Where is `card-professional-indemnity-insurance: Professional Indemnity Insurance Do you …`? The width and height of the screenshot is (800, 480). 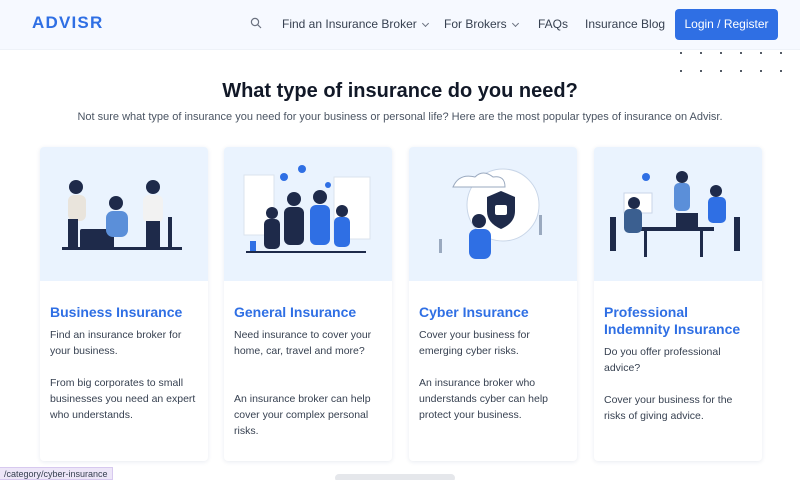
card-professional-indemnity-insurance: Professional Indemnity Insurance Do you … is located at coordinates (678, 304).